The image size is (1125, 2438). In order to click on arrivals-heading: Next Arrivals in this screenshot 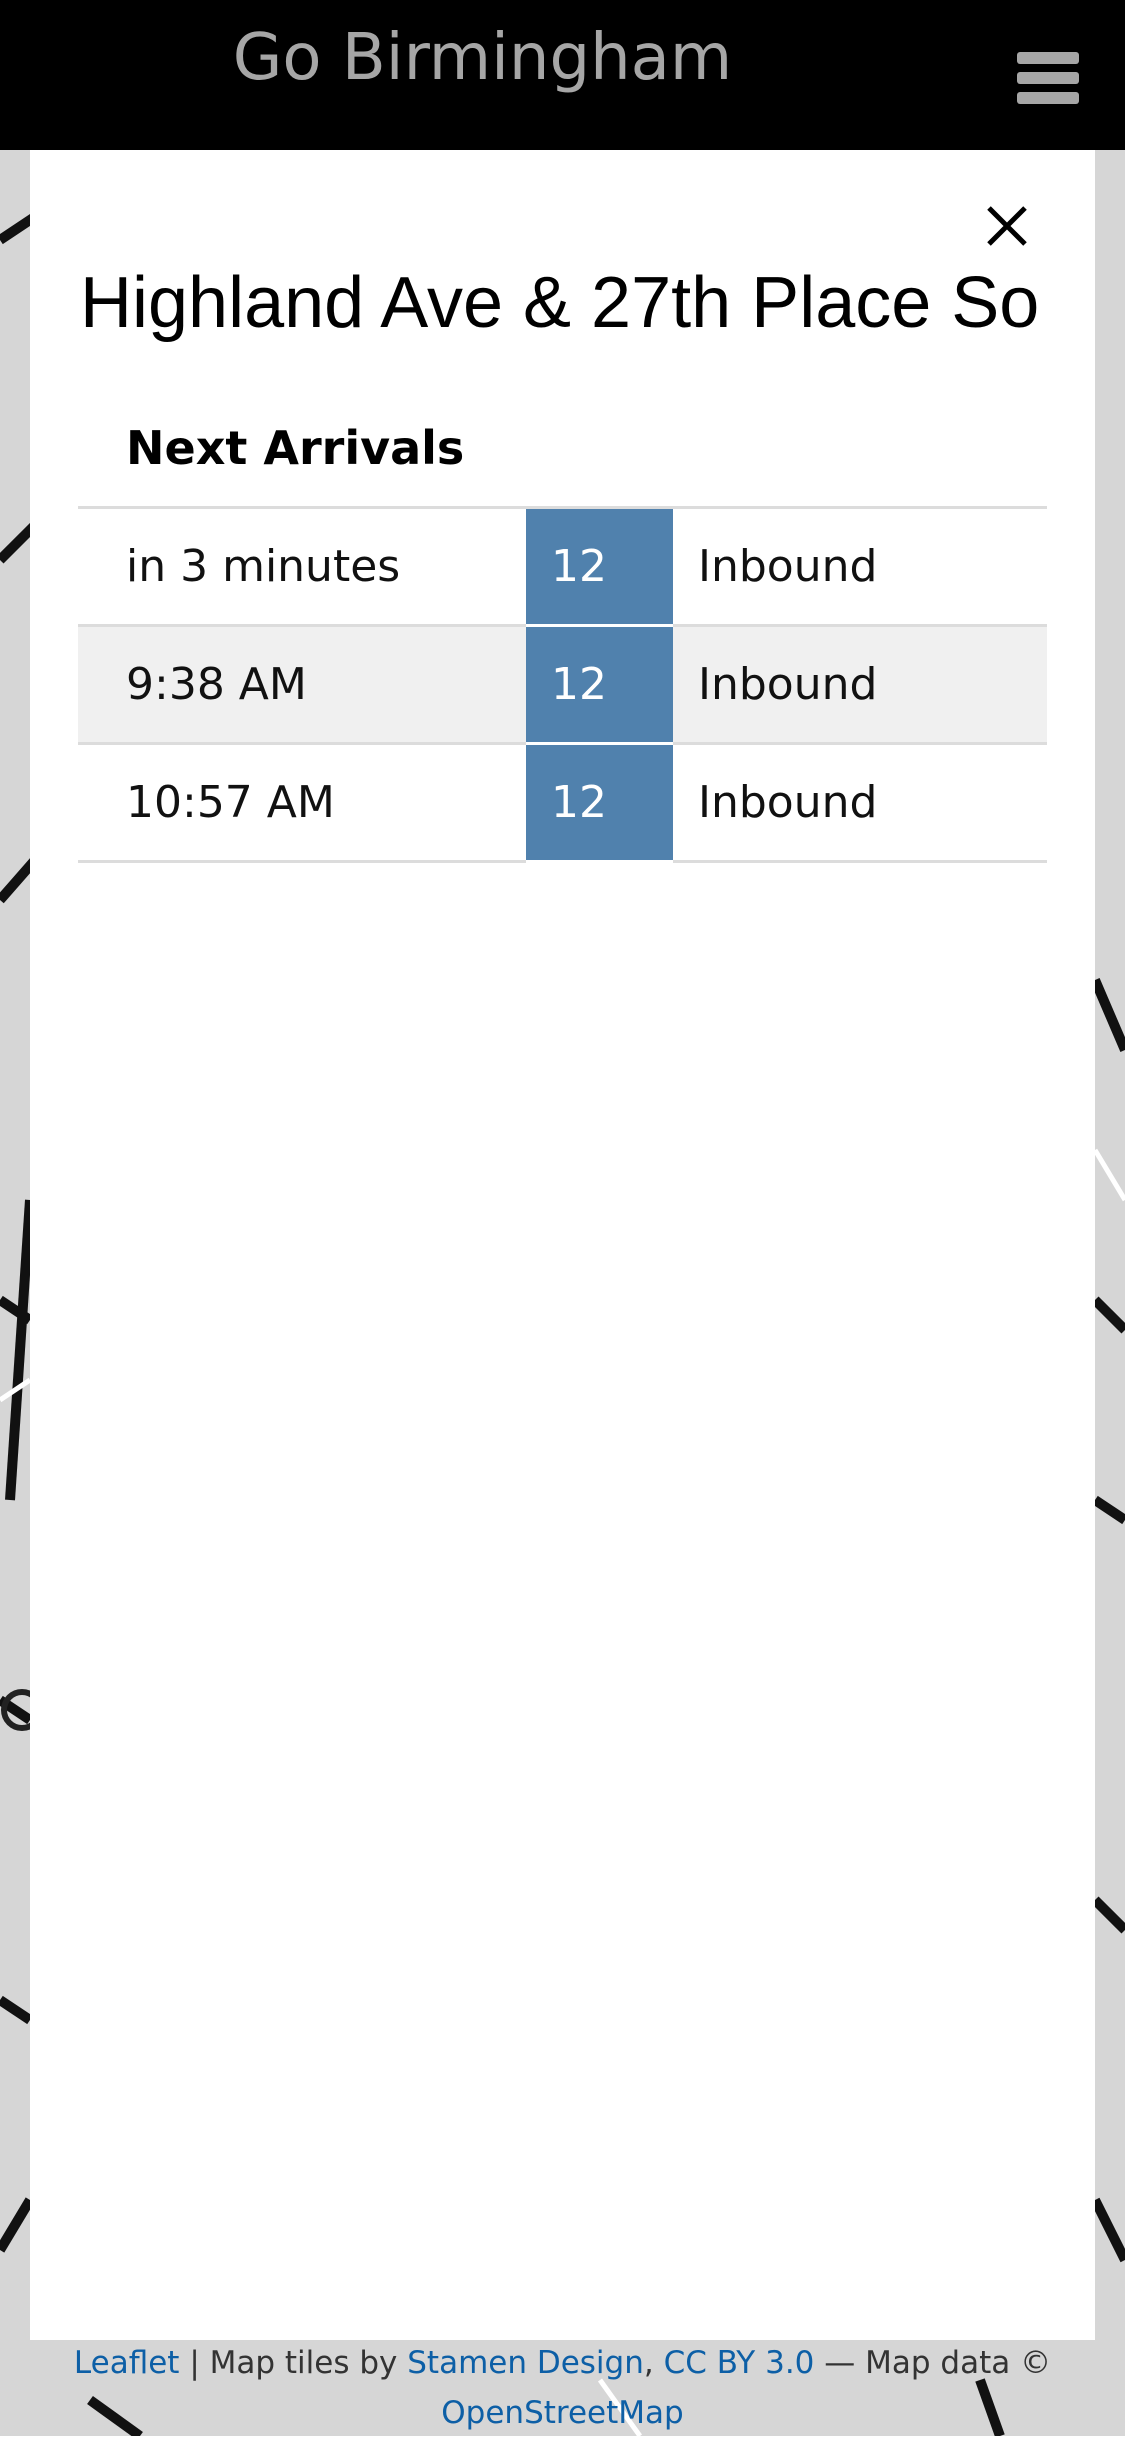, I will do `click(562, 449)`.